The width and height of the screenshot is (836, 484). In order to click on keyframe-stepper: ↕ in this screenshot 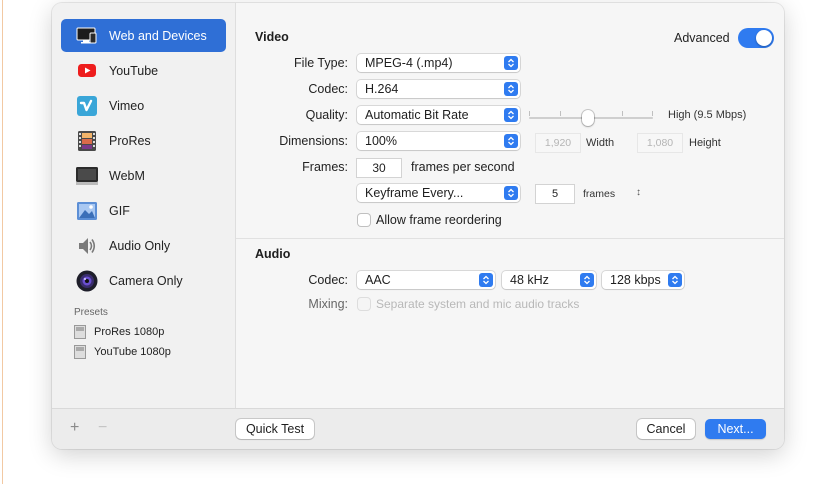, I will do `click(638, 192)`.